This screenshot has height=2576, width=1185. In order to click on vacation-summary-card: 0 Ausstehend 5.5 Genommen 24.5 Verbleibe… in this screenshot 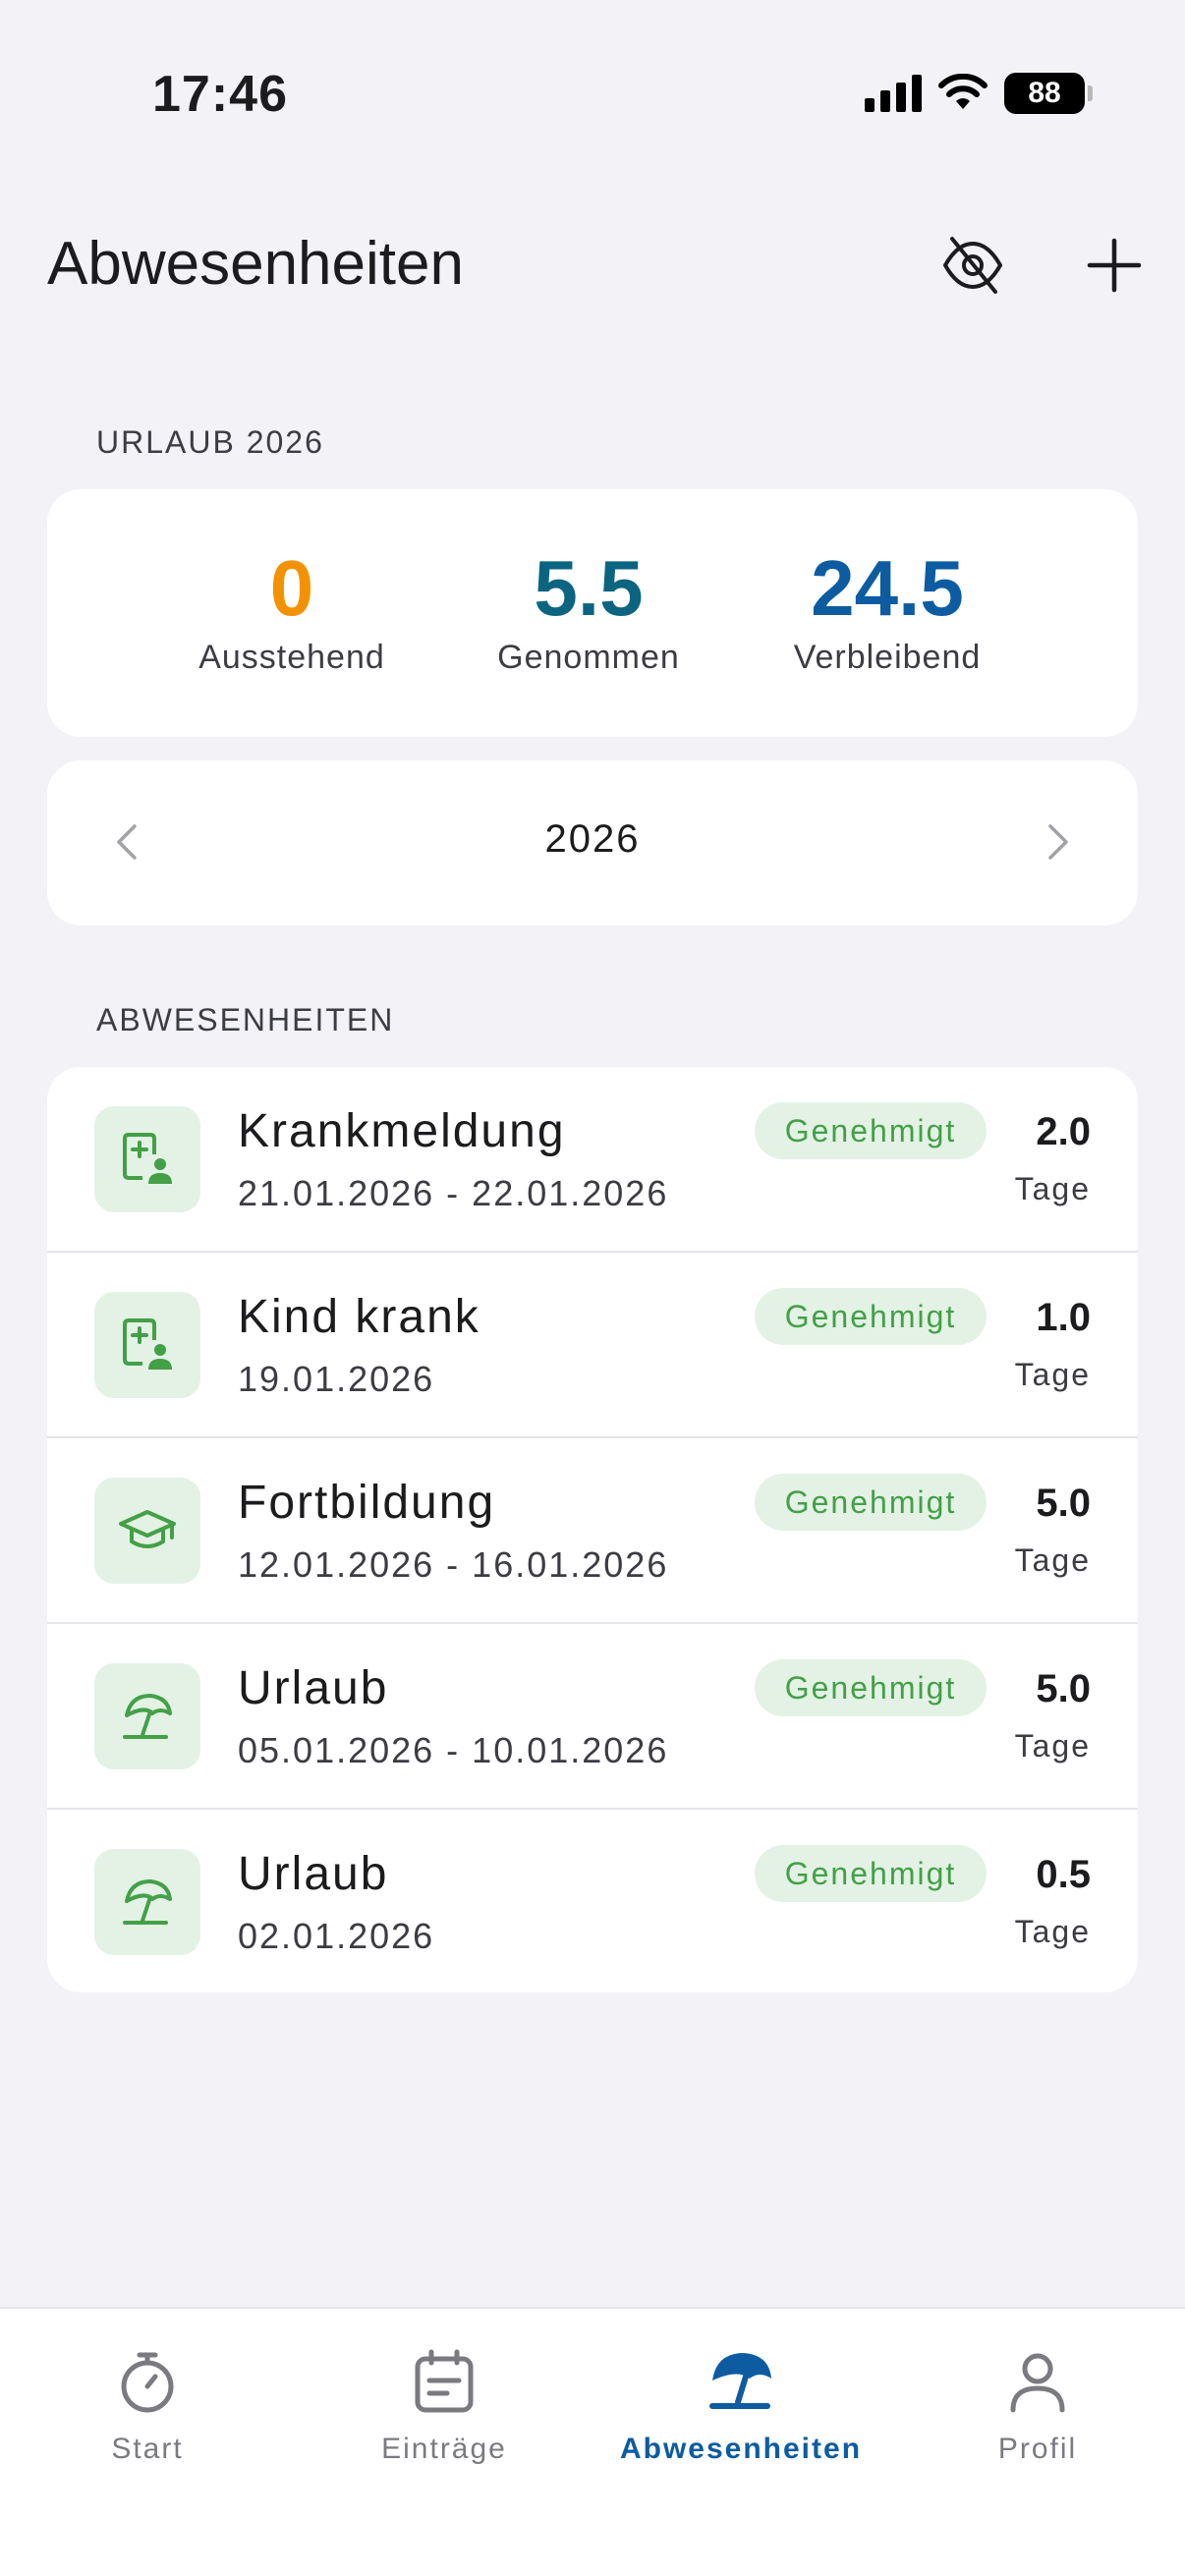, I will do `click(592, 613)`.